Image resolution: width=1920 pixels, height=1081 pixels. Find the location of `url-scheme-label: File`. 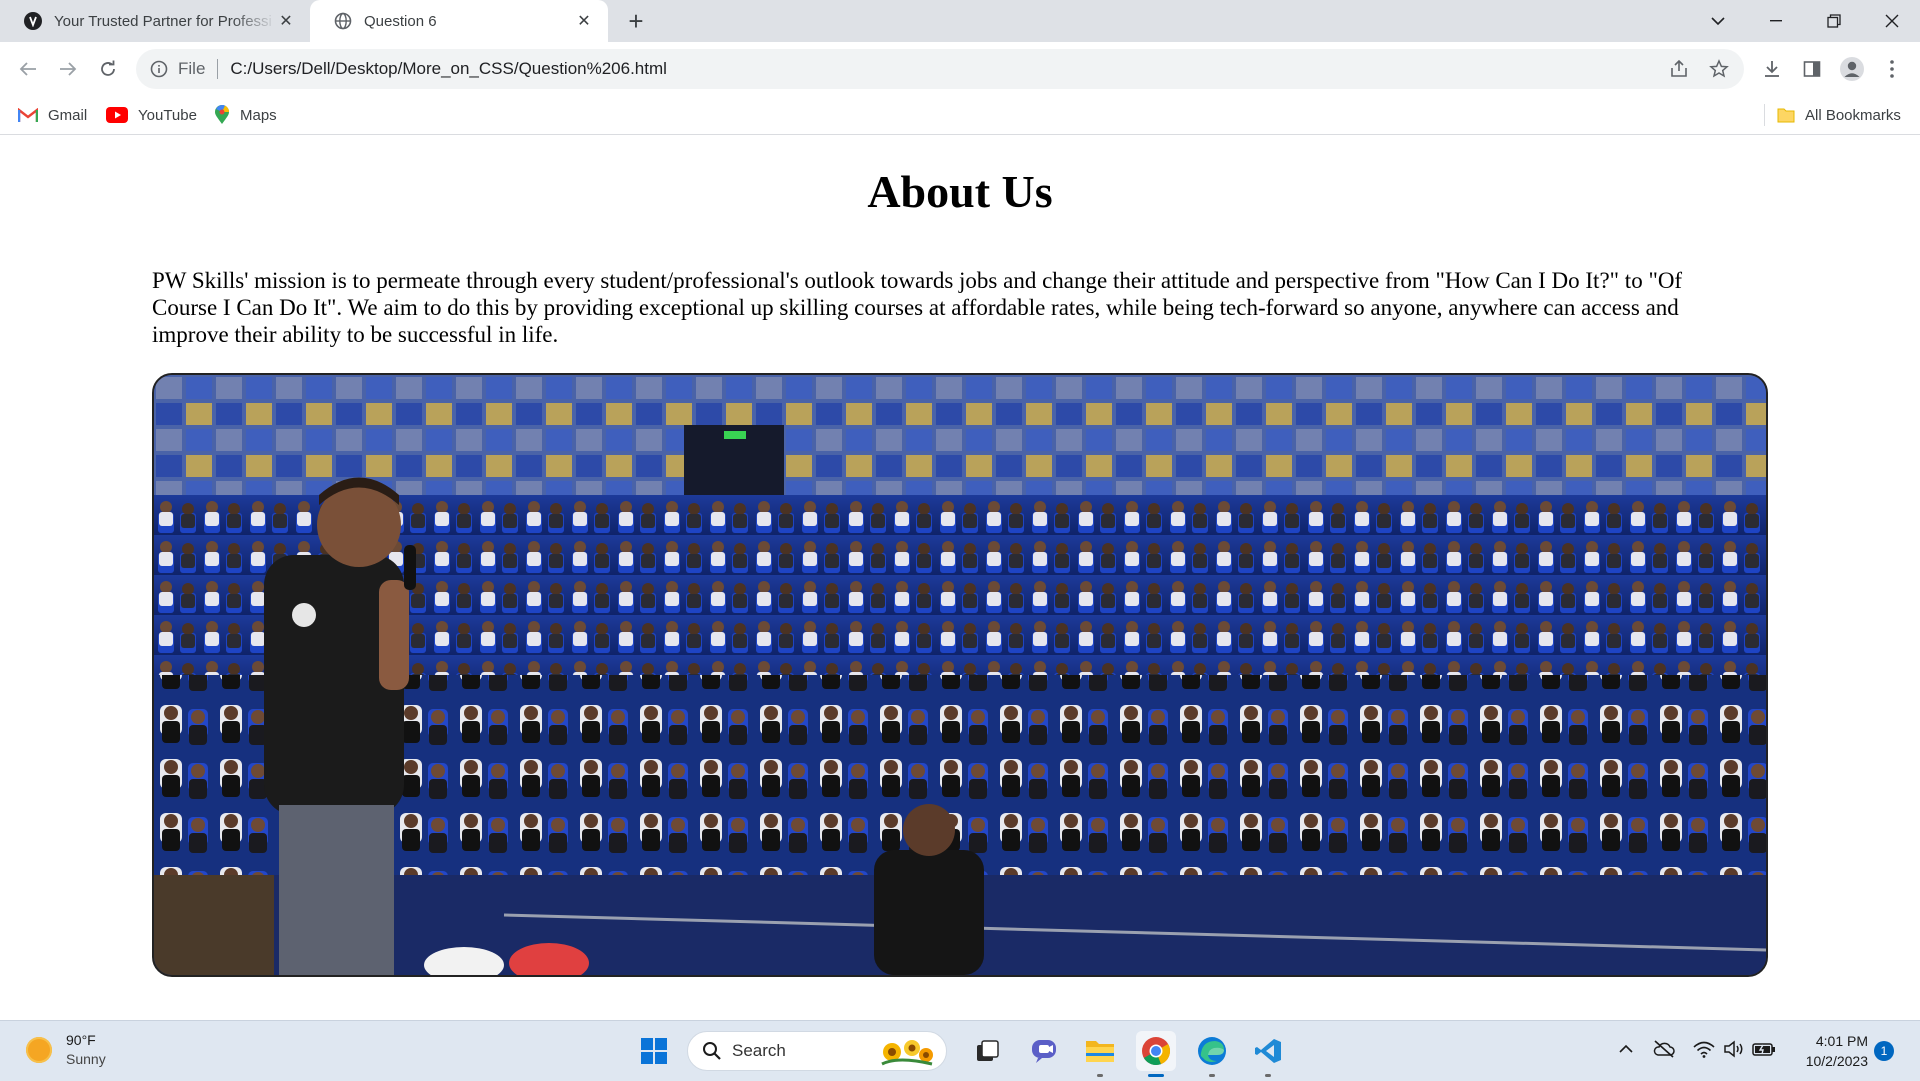

url-scheme-label: File is located at coordinates (192, 68).